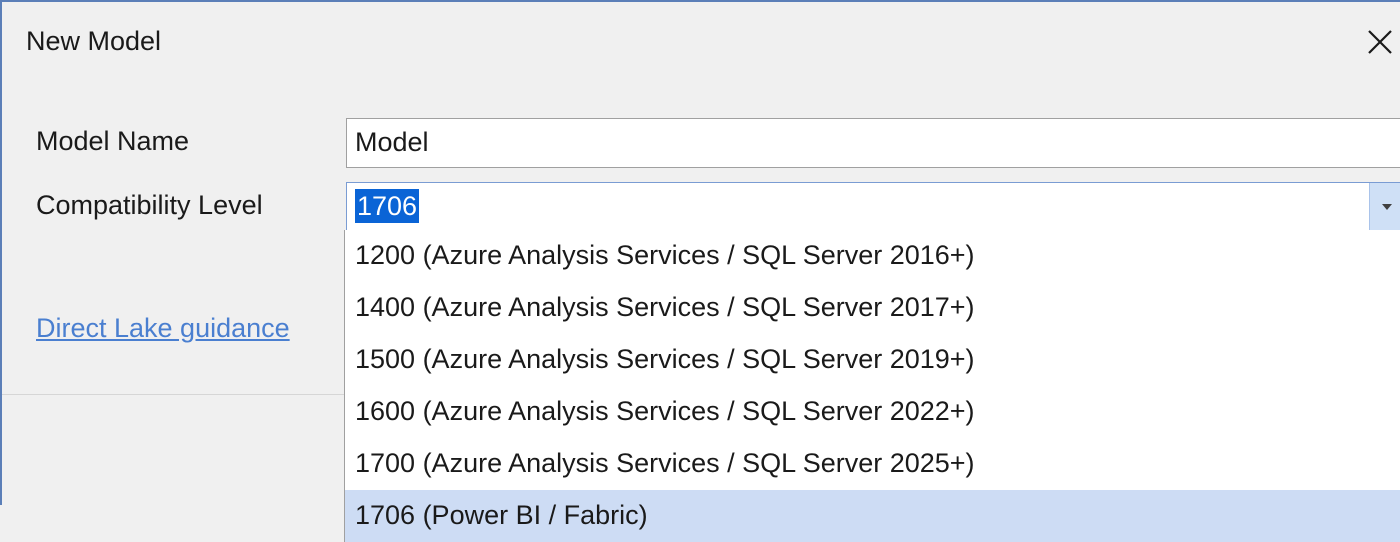  Describe the element at coordinates (113, 141) in the screenshot. I see `model-name-label: Model Name` at that location.